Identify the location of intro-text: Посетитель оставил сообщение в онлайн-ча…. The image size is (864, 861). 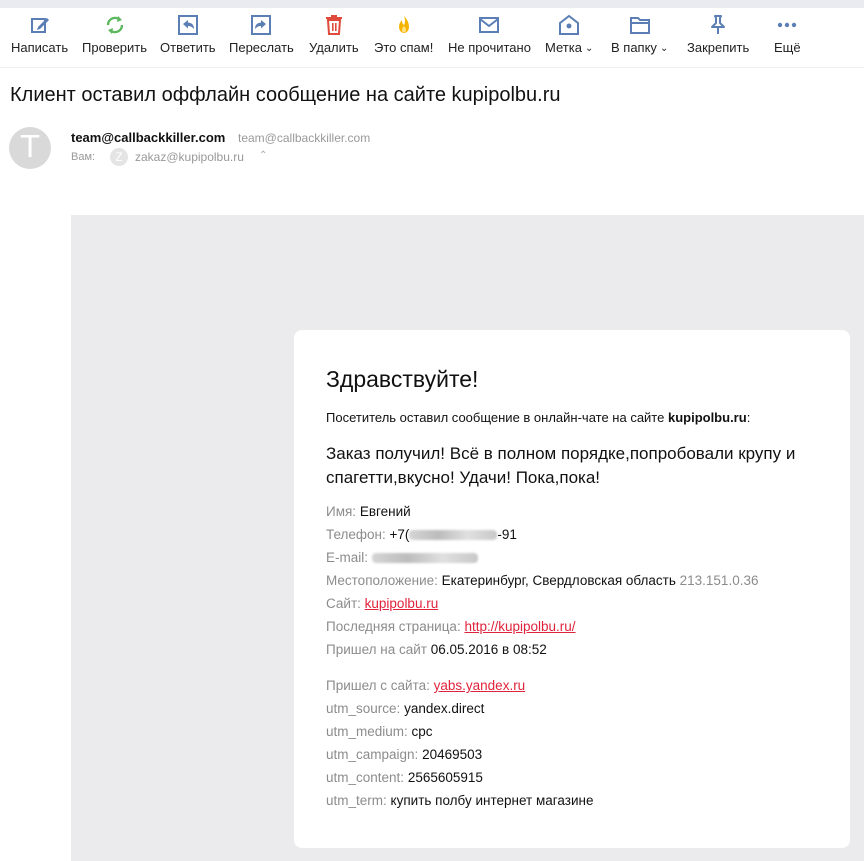
(538, 417).